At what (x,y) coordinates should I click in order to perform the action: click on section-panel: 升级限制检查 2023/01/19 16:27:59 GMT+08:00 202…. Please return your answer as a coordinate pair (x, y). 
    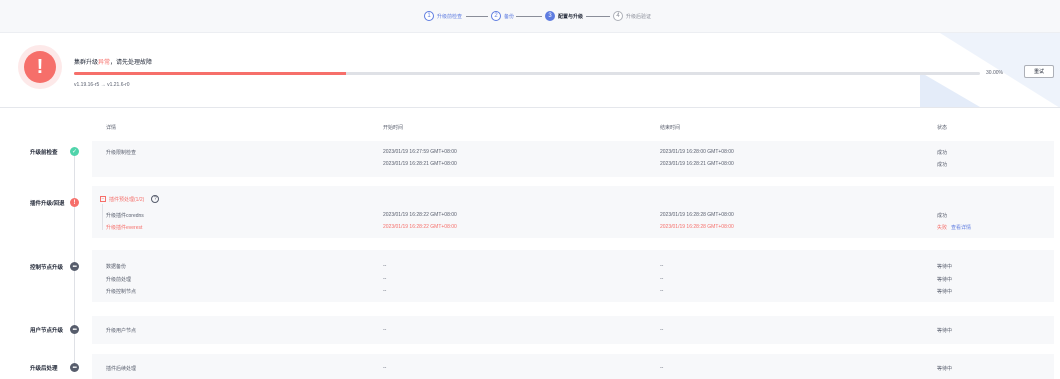
    Looking at the image, I should click on (573, 159).